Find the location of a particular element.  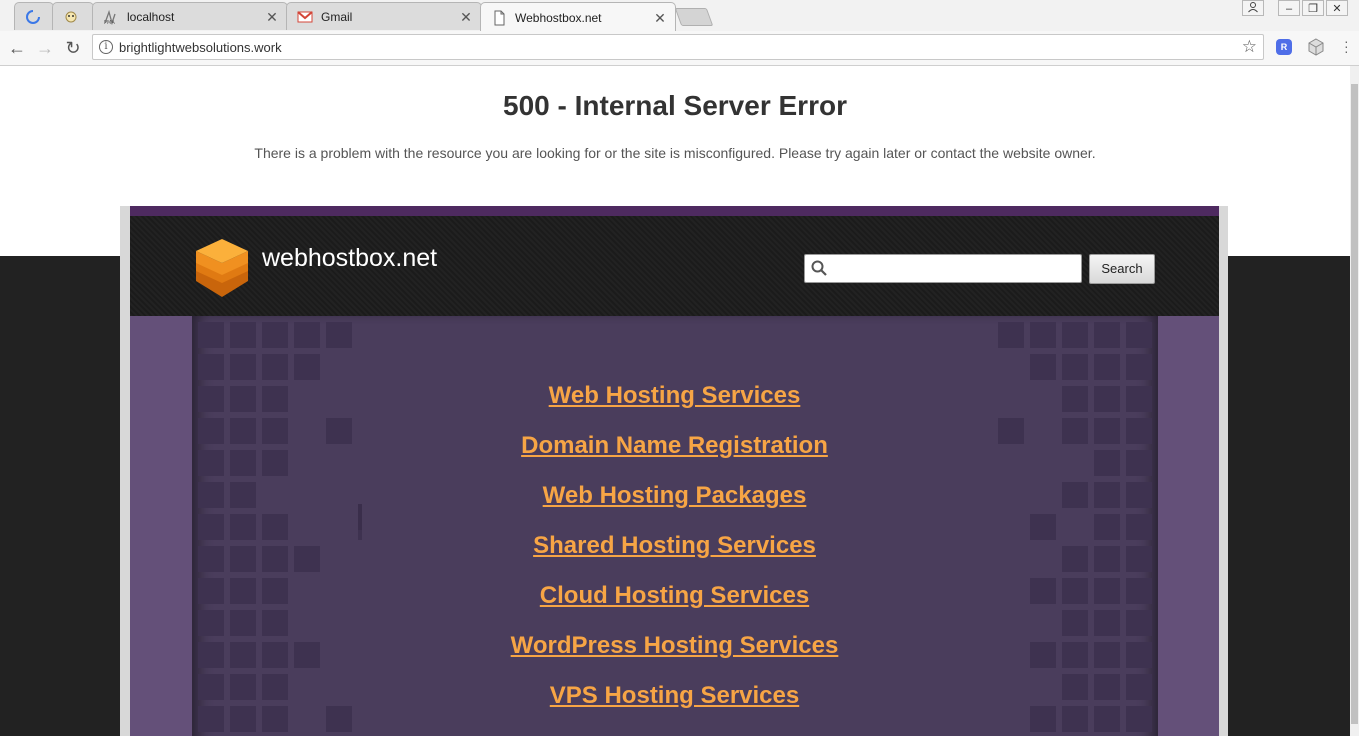

site-header: webhostbox.net Search is located at coordinates (674, 266).